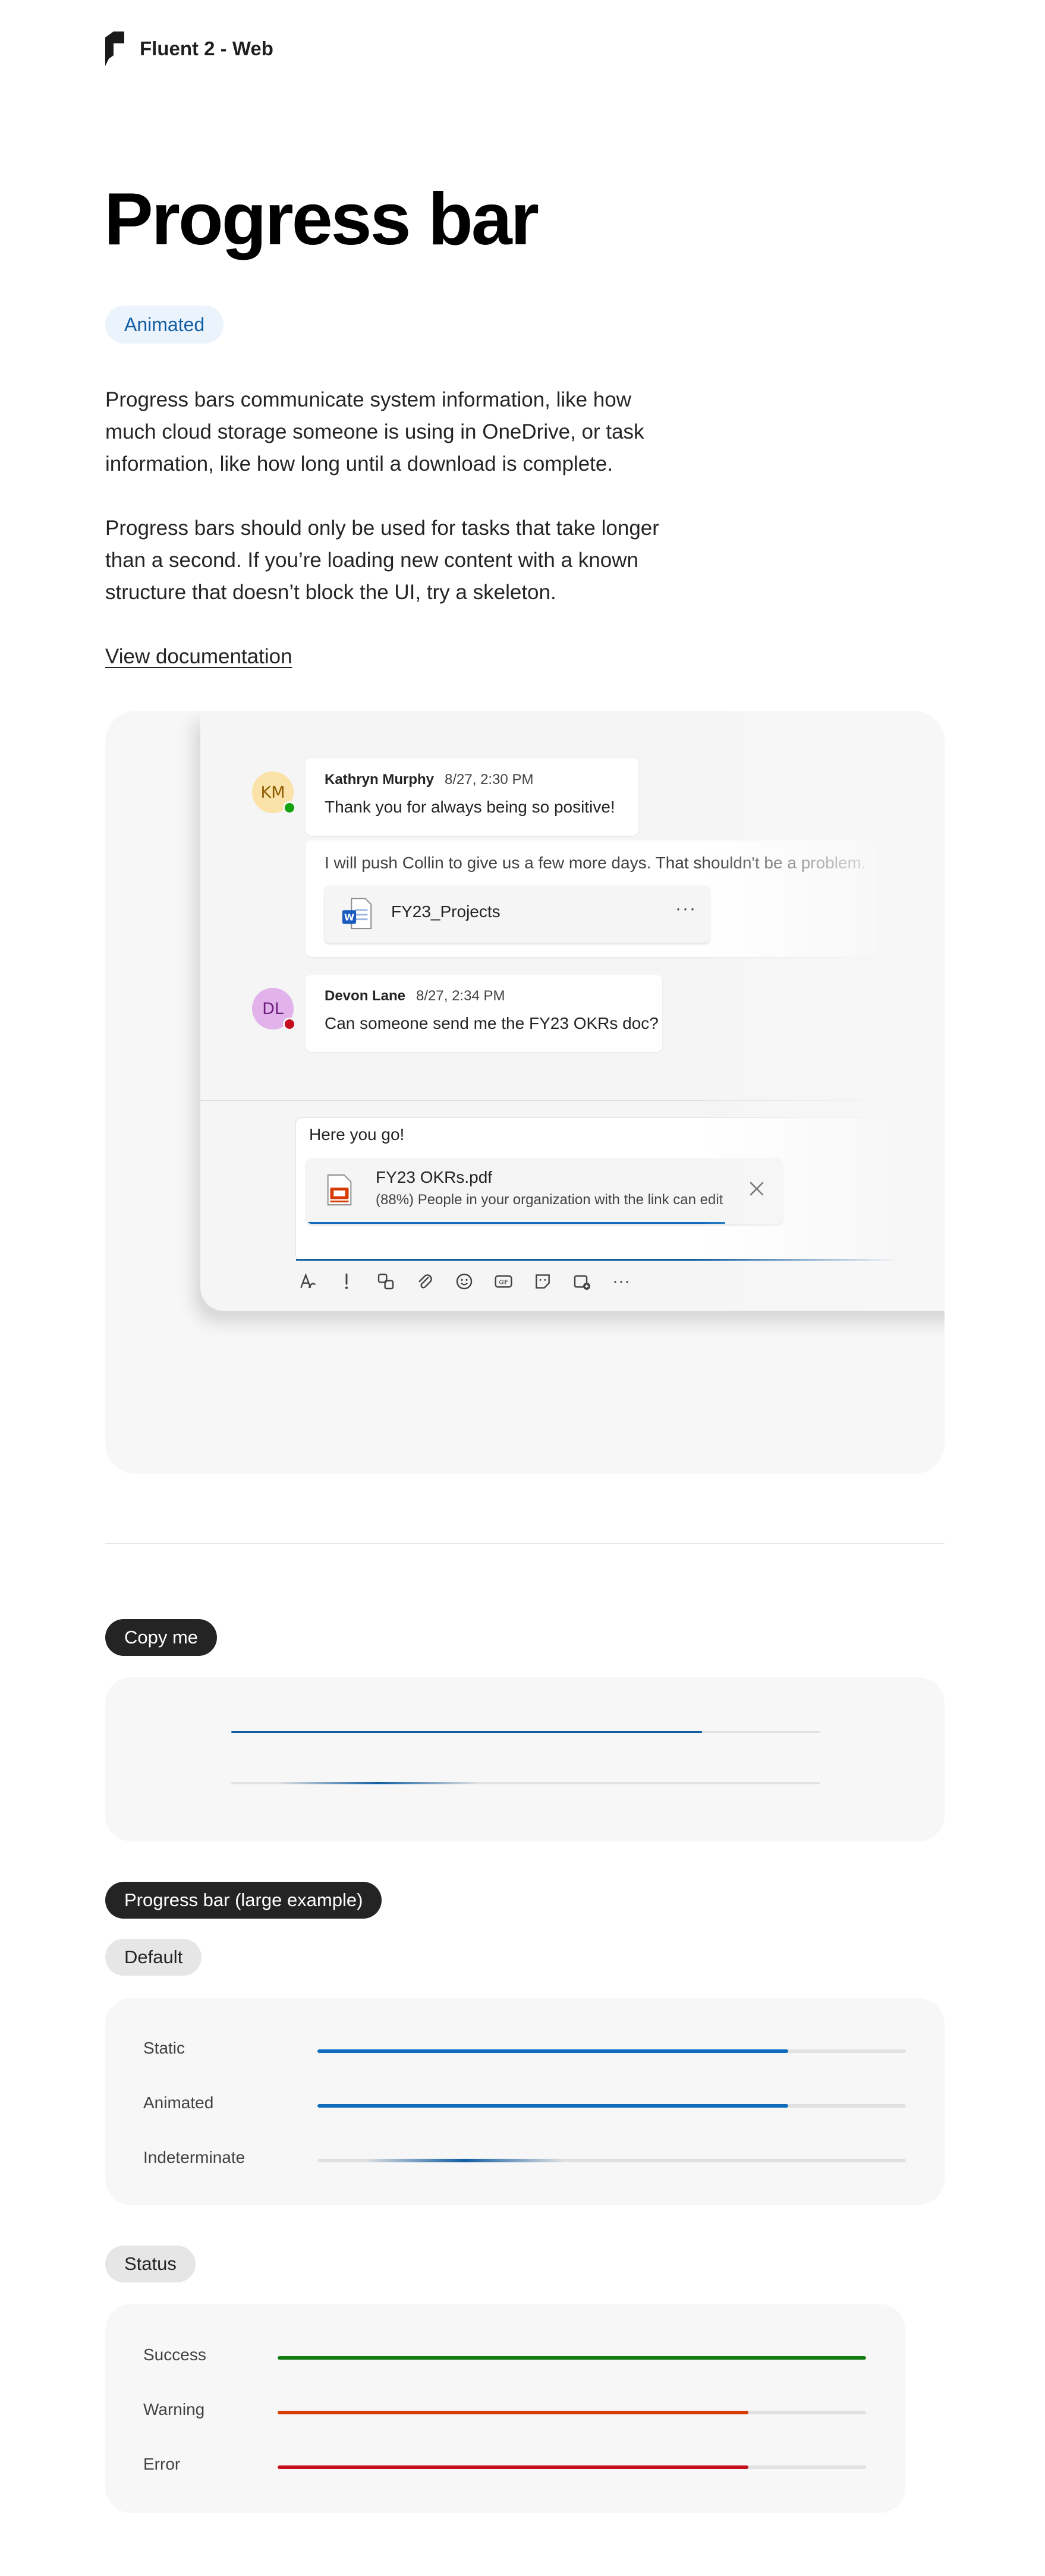  What do you see at coordinates (356, 1134) in the screenshot?
I see `composer-text: Here you go!` at bounding box center [356, 1134].